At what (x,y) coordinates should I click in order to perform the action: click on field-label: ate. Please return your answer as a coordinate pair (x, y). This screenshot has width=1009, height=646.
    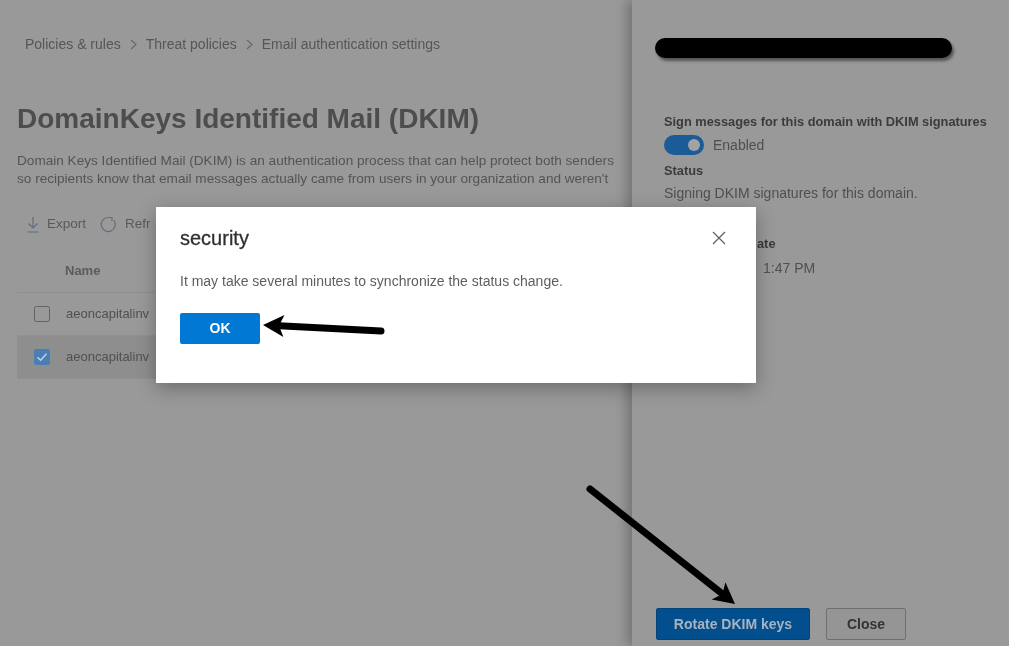
    Looking at the image, I should click on (767, 244).